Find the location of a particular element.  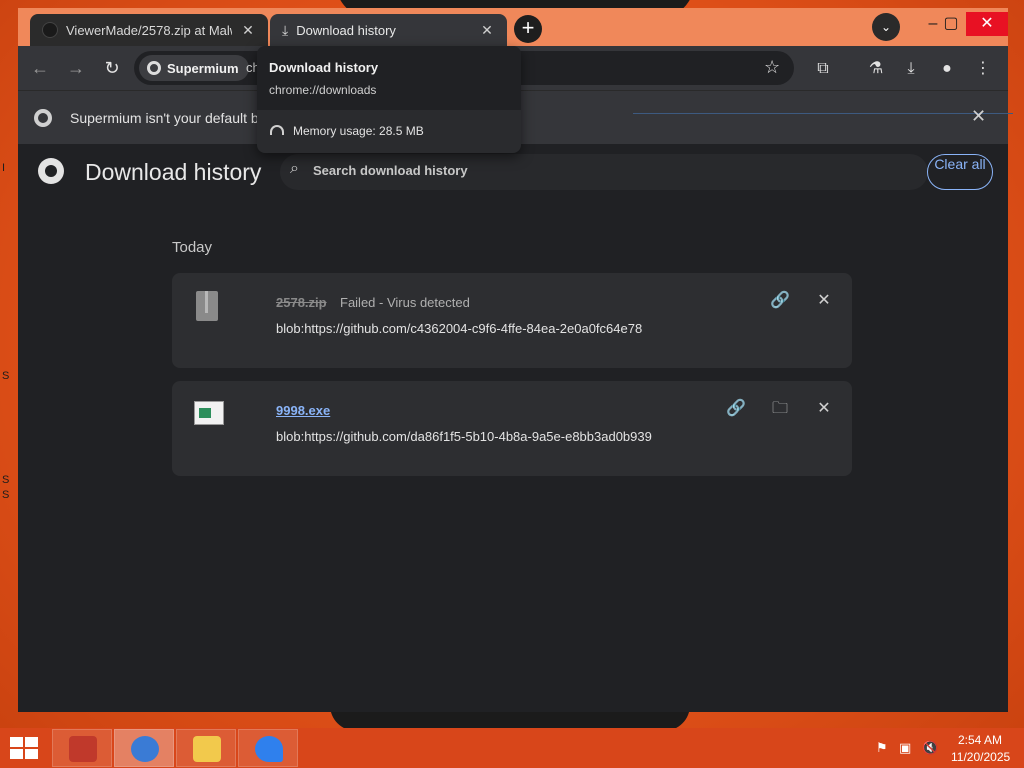

download-icon: ⤓ is located at coordinates (285, 29).